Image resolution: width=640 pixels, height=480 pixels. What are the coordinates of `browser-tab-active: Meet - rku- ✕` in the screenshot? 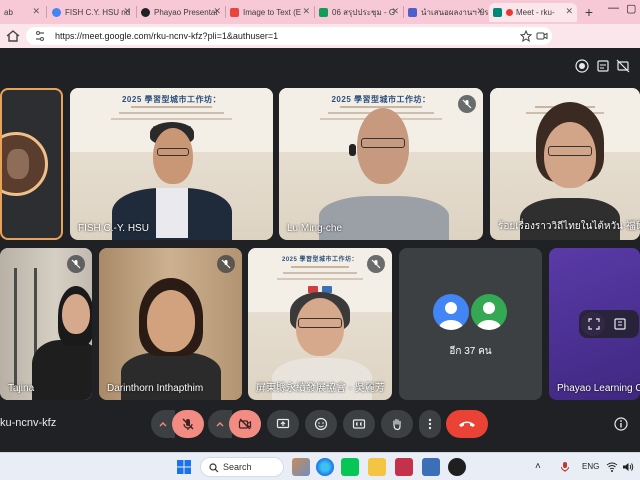 It's located at (533, 12).